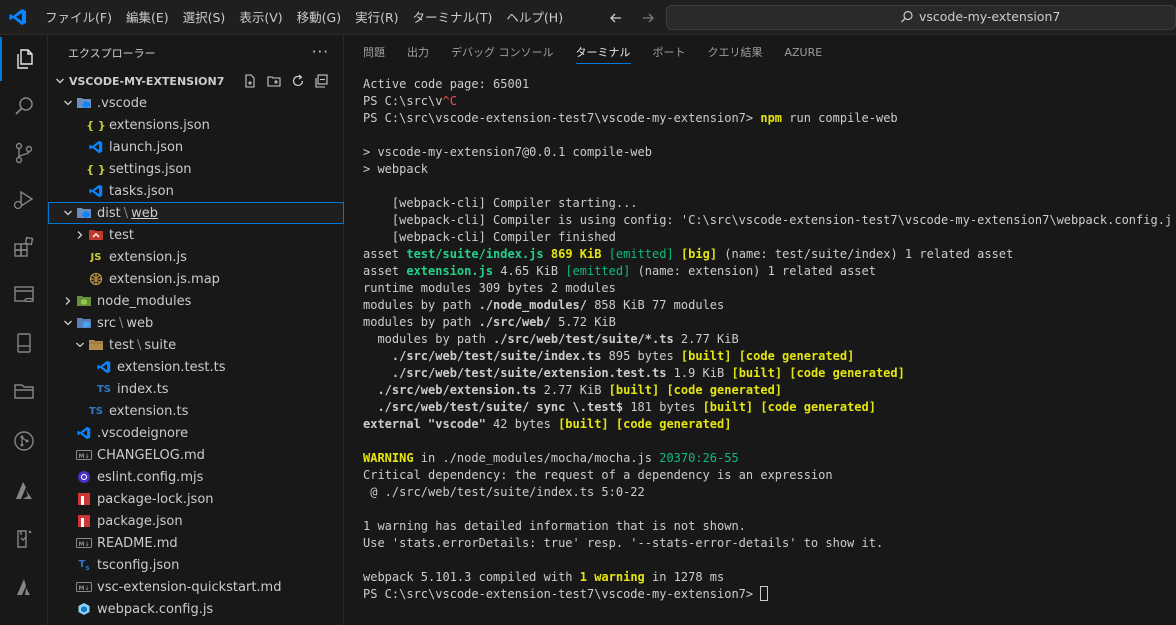 The image size is (1176, 625). Describe the element at coordinates (149, 411) in the screenshot. I see `tree-item-label: extension.ts` at that location.